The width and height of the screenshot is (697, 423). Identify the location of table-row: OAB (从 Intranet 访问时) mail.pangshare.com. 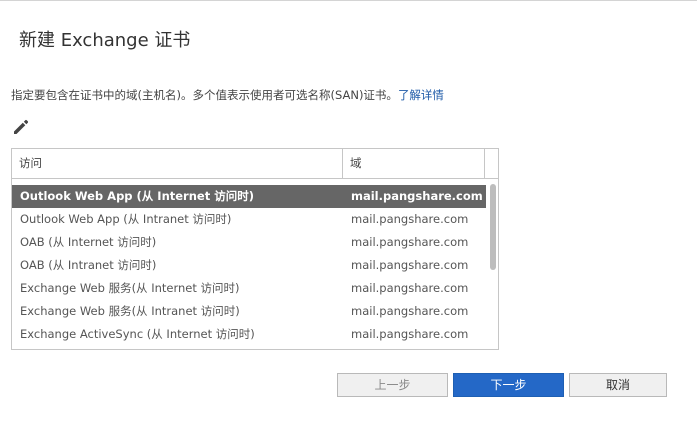
(249, 265).